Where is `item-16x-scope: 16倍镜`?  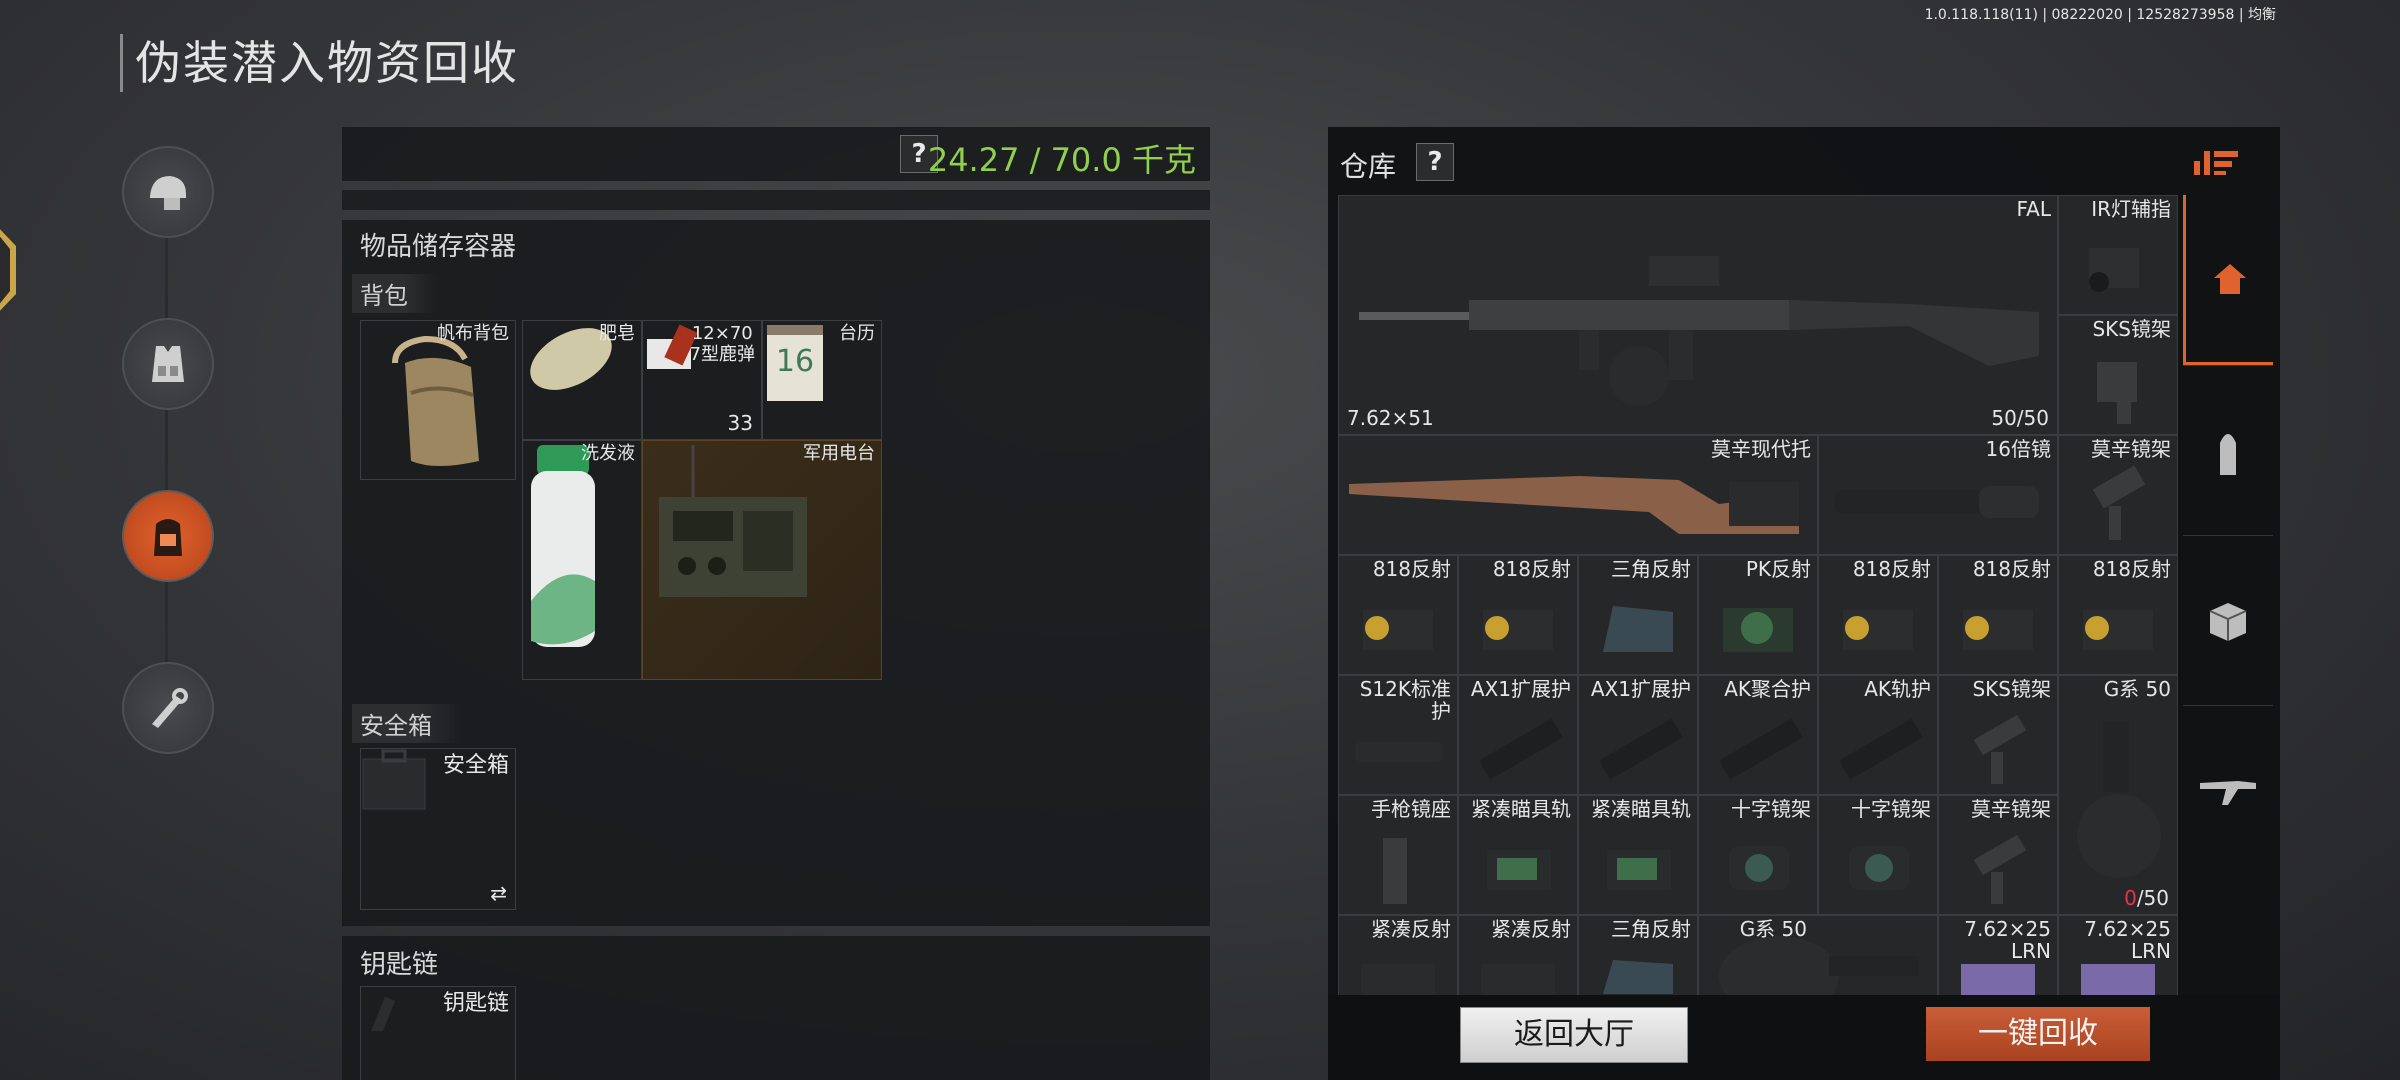 item-16x-scope: 16倍镜 is located at coordinates (1938, 495).